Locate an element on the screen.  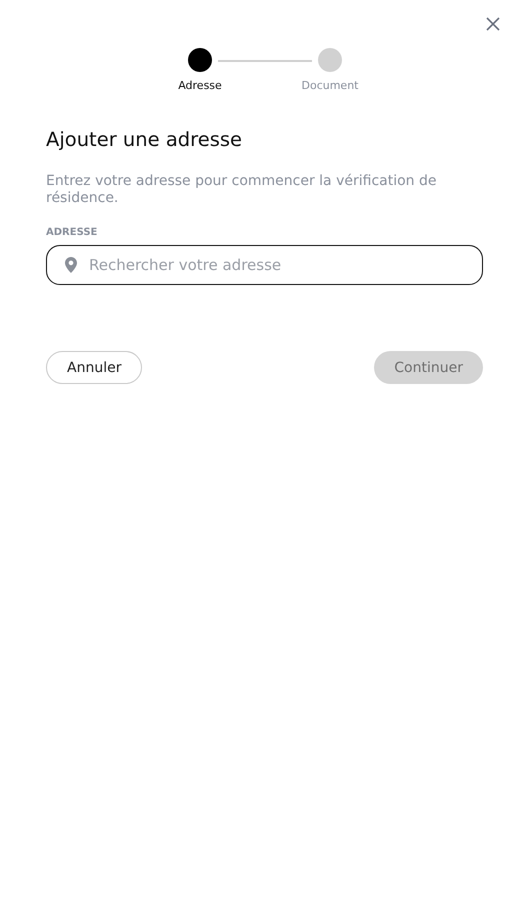
location-pin-icon is located at coordinates (71, 265).